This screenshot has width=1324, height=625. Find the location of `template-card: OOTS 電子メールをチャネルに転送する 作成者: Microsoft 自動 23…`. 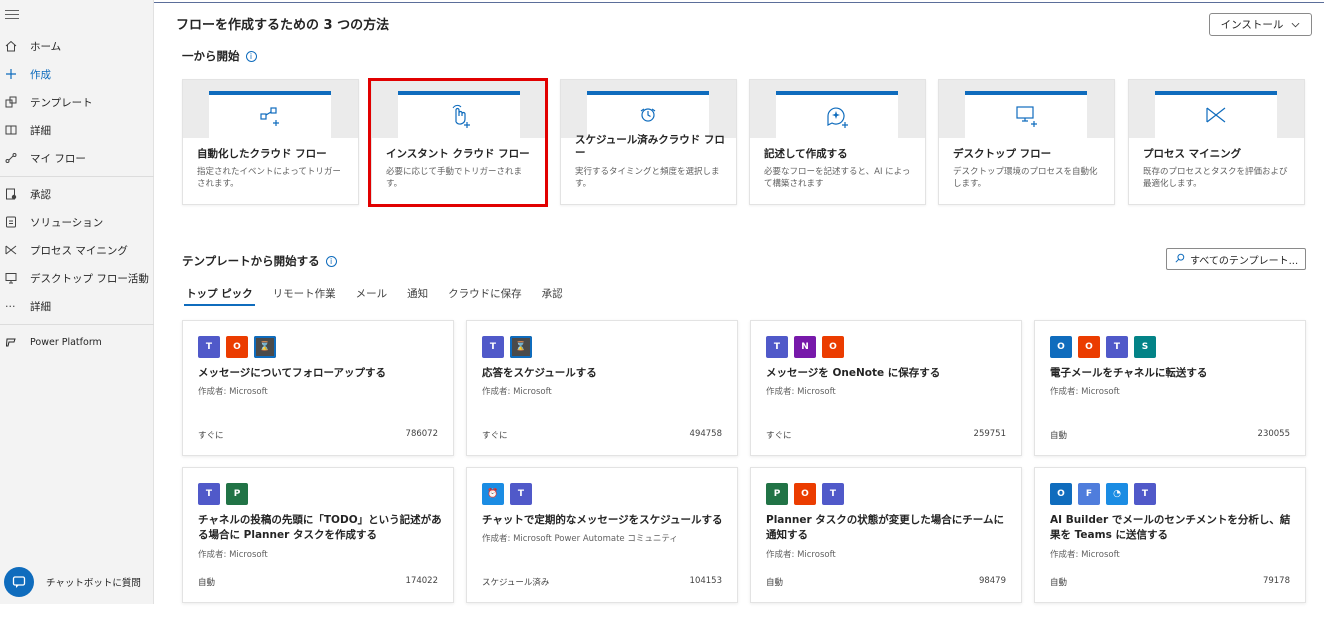

template-card: OOTS 電子メールをチャネルに転送する 作成者: Microsoft 自動 23… is located at coordinates (1170, 388).